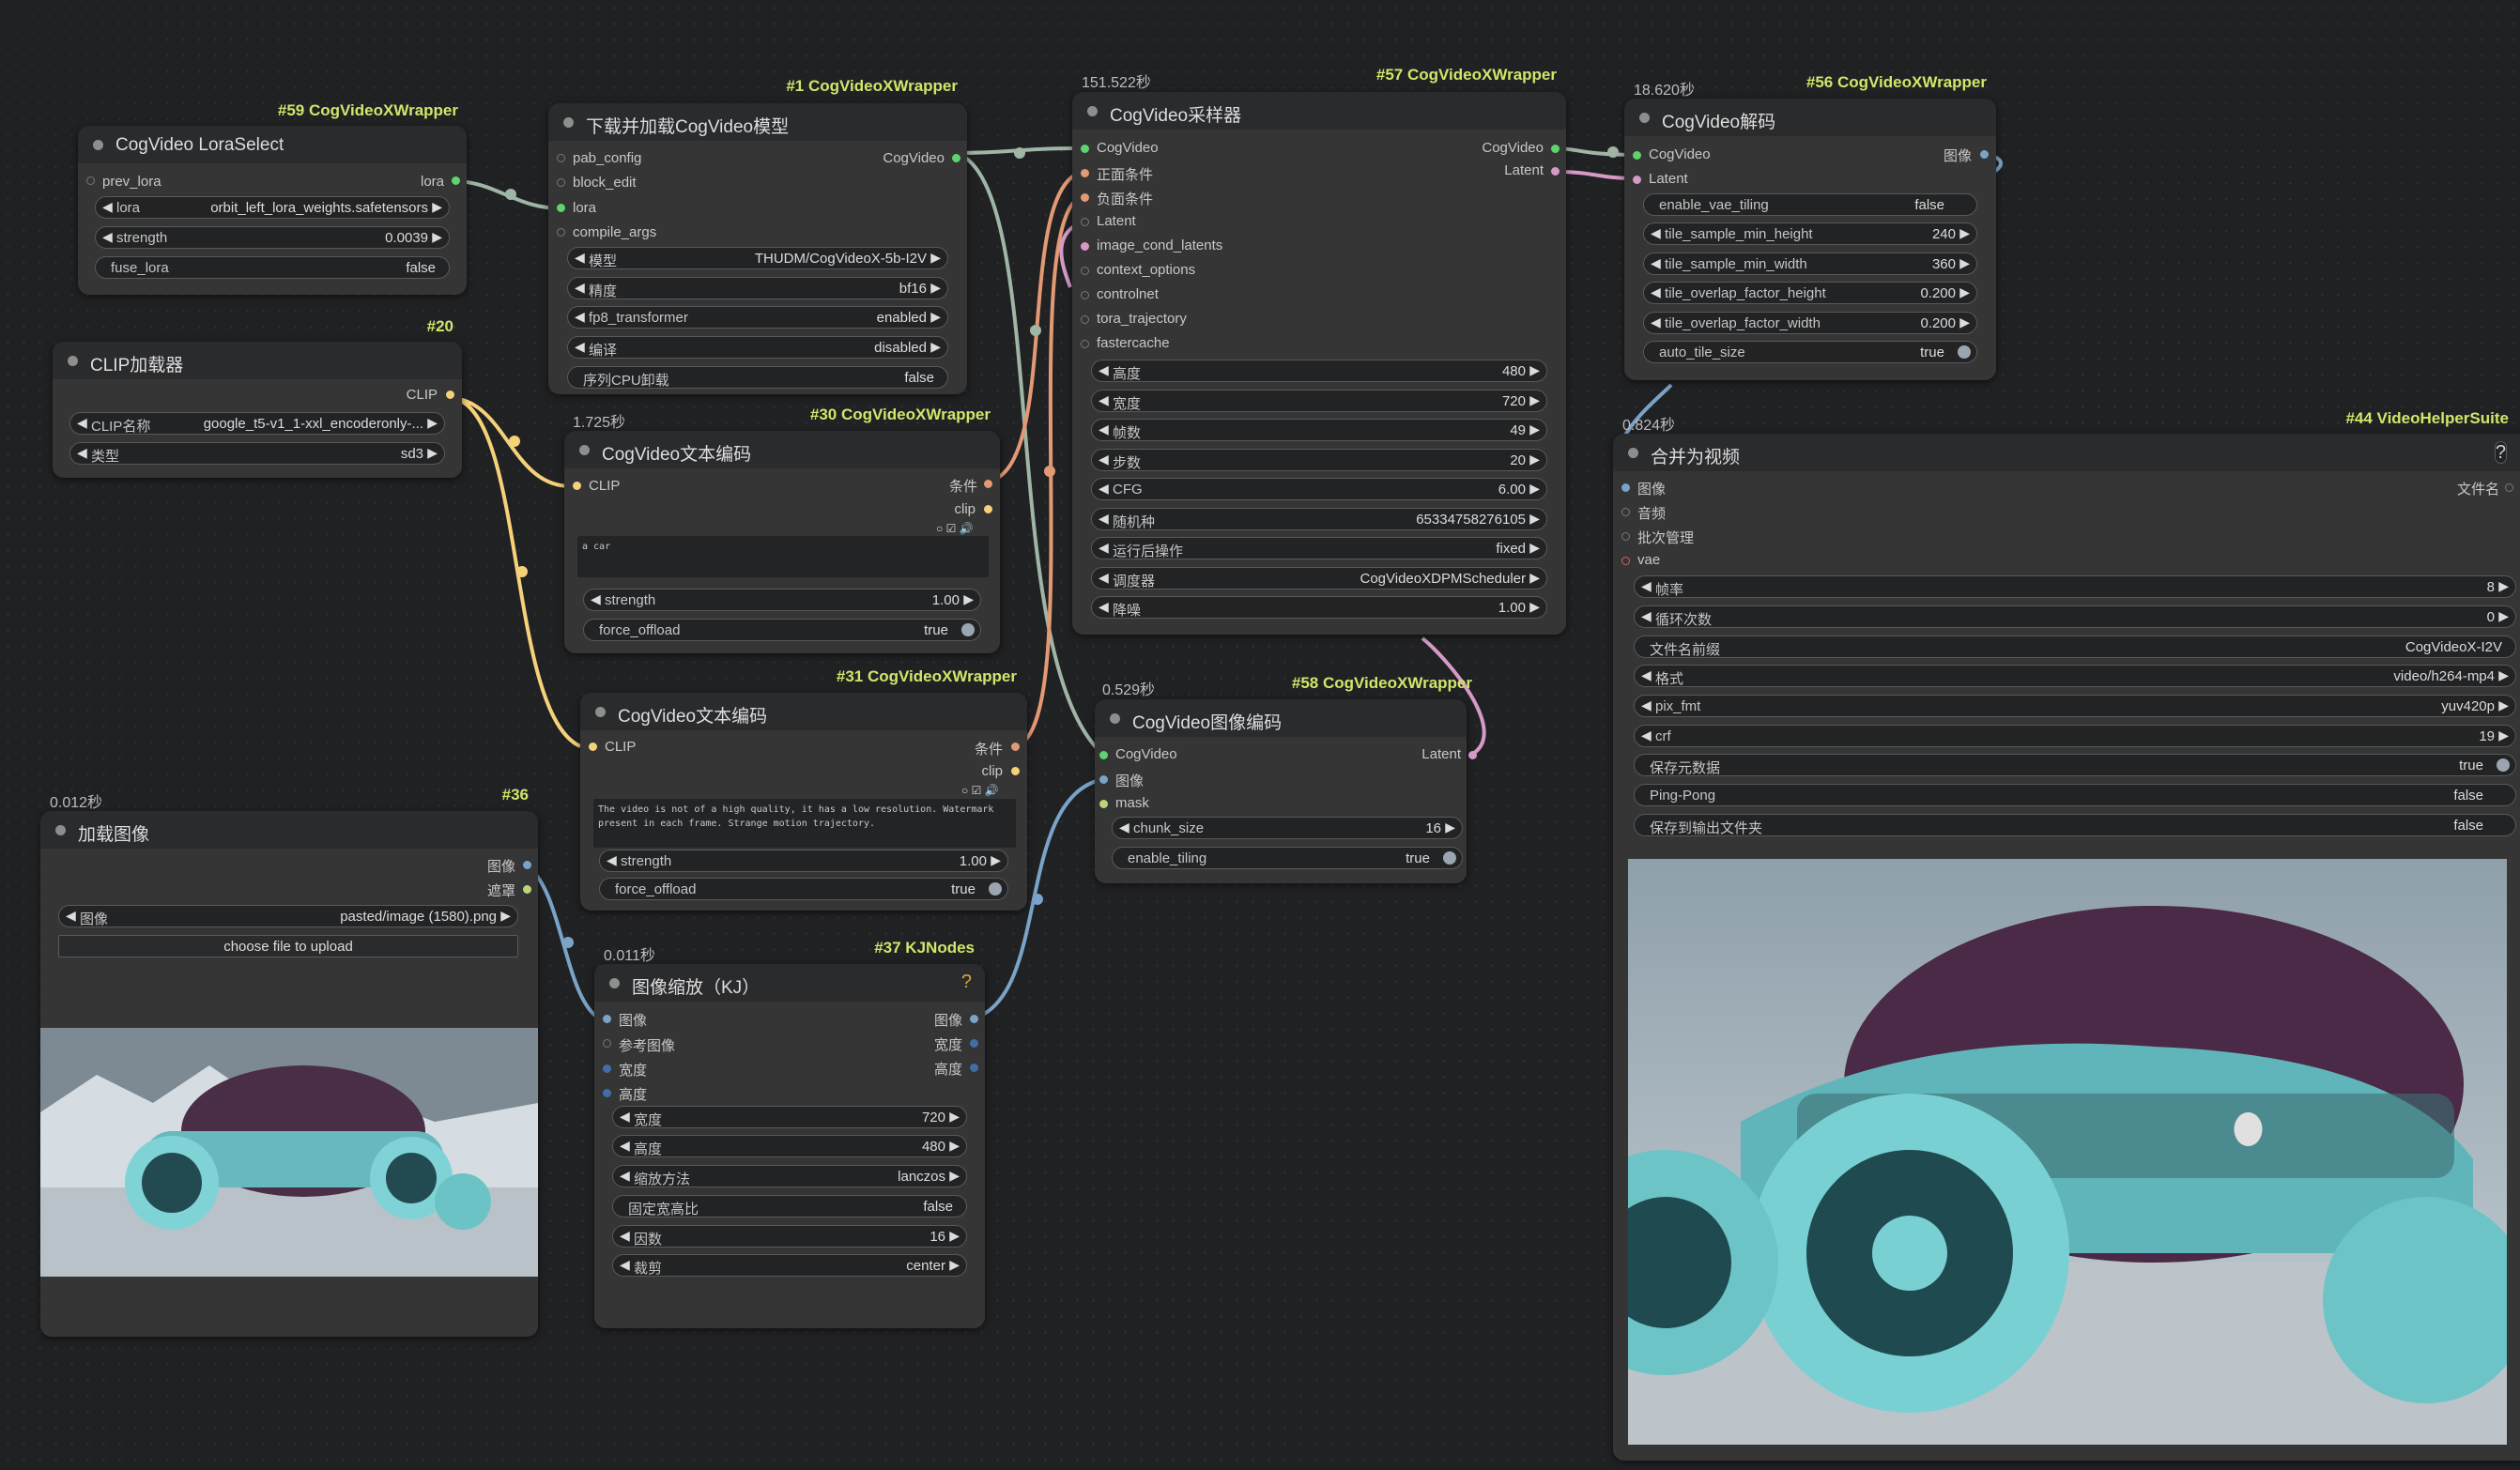  Describe the element at coordinates (1810, 117) in the screenshot. I see `node-header: CogVideo解码` at that location.